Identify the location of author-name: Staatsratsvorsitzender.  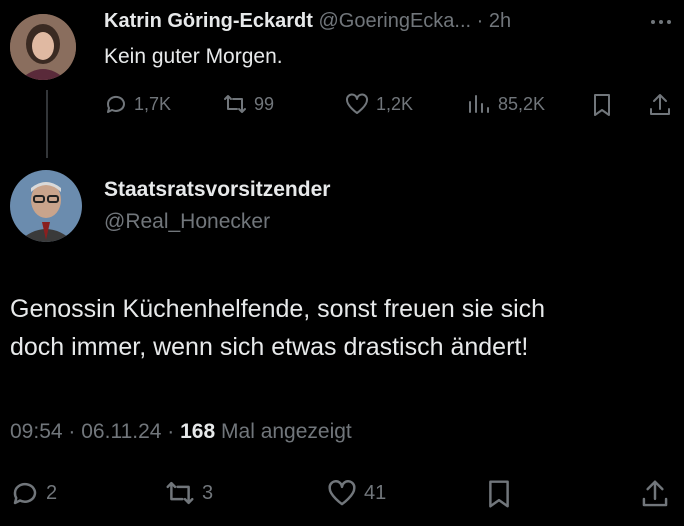
(217, 190).